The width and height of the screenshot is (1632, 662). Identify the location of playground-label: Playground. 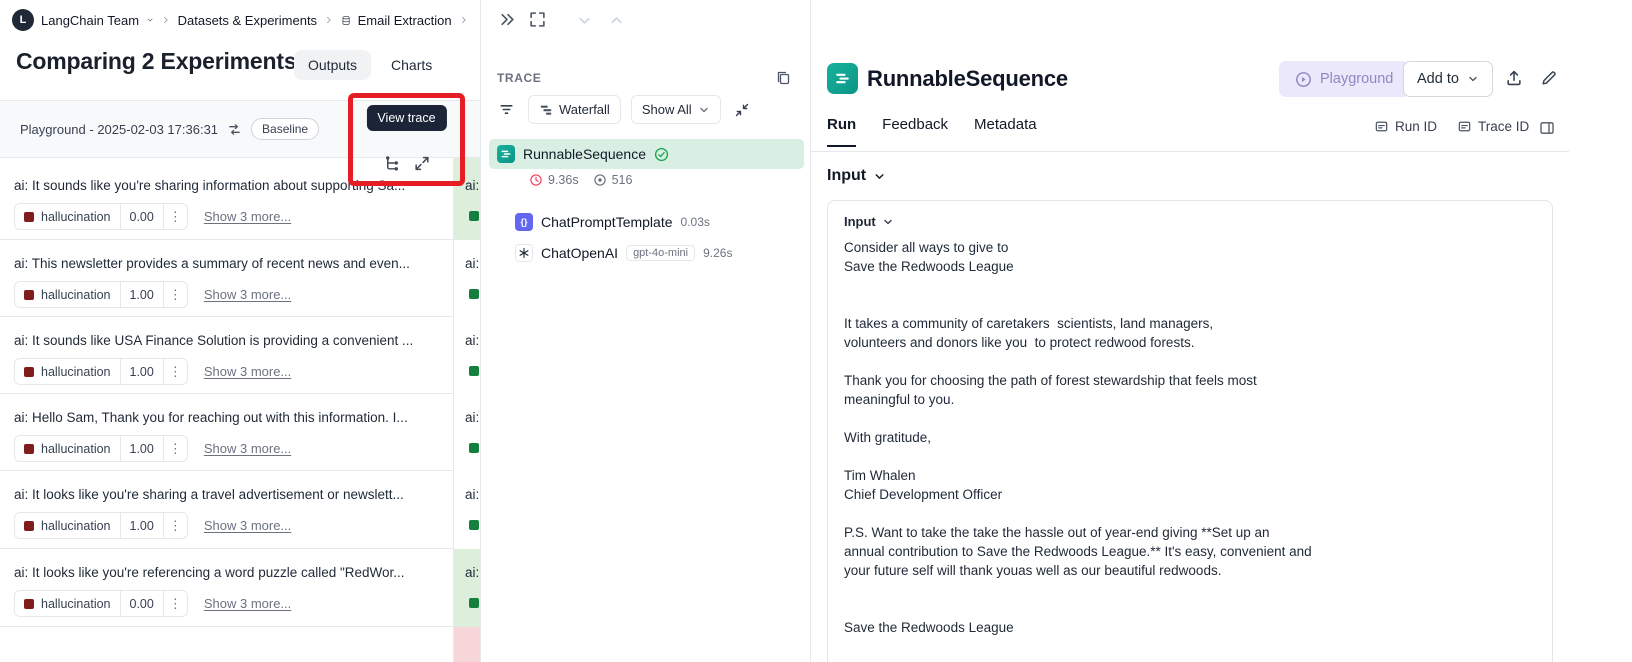
(1357, 79).